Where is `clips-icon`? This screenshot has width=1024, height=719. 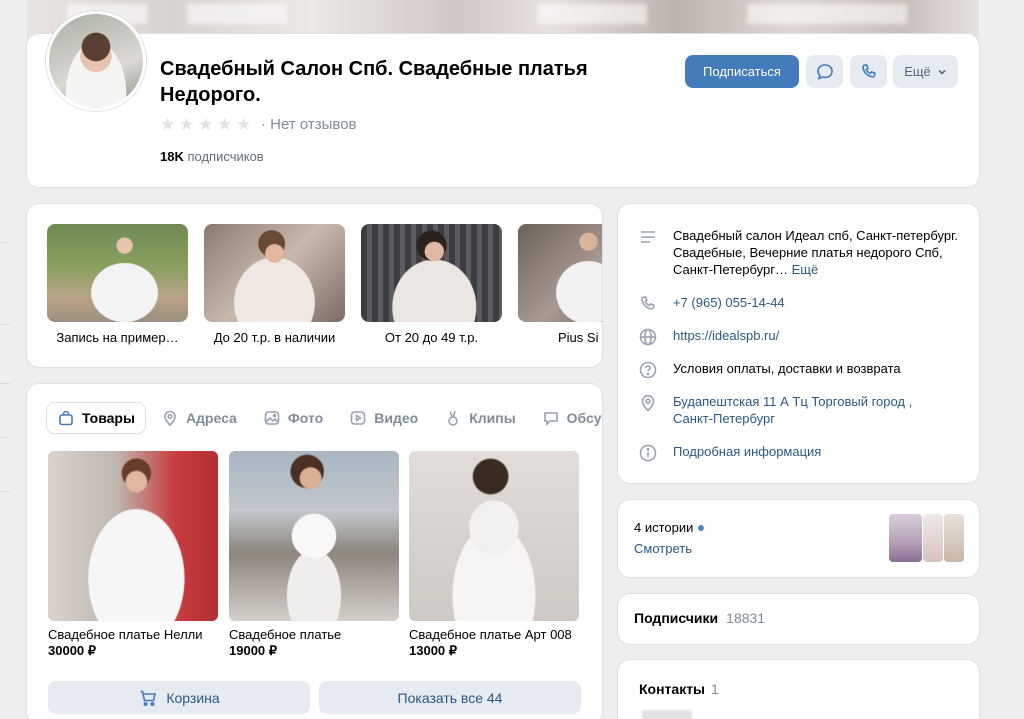 clips-icon is located at coordinates (453, 418).